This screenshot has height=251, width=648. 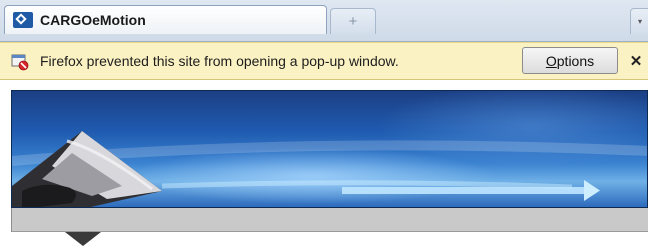 What do you see at coordinates (592, 190) in the screenshot?
I see `arrow-head` at bounding box center [592, 190].